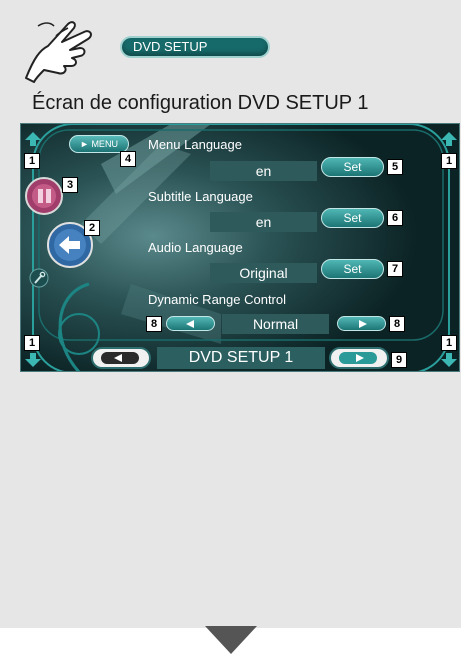 Image resolution: width=475 pixels, height=657 pixels. I want to click on callout-8-left: 8, so click(154, 324).